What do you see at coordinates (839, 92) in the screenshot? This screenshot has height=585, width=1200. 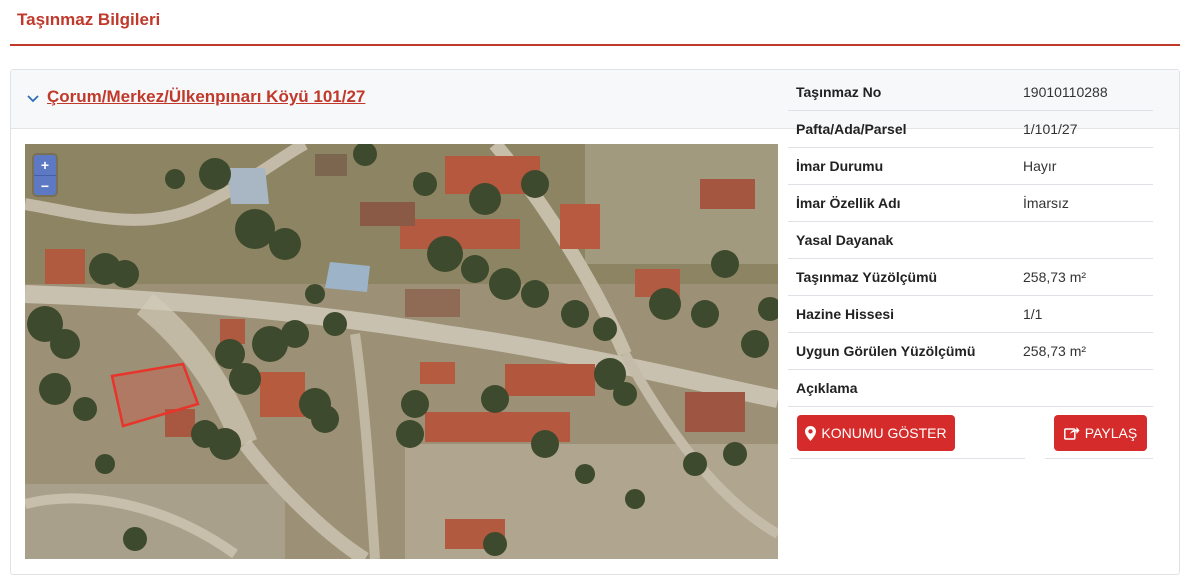 I see `row-label: Taşınmaz No` at bounding box center [839, 92].